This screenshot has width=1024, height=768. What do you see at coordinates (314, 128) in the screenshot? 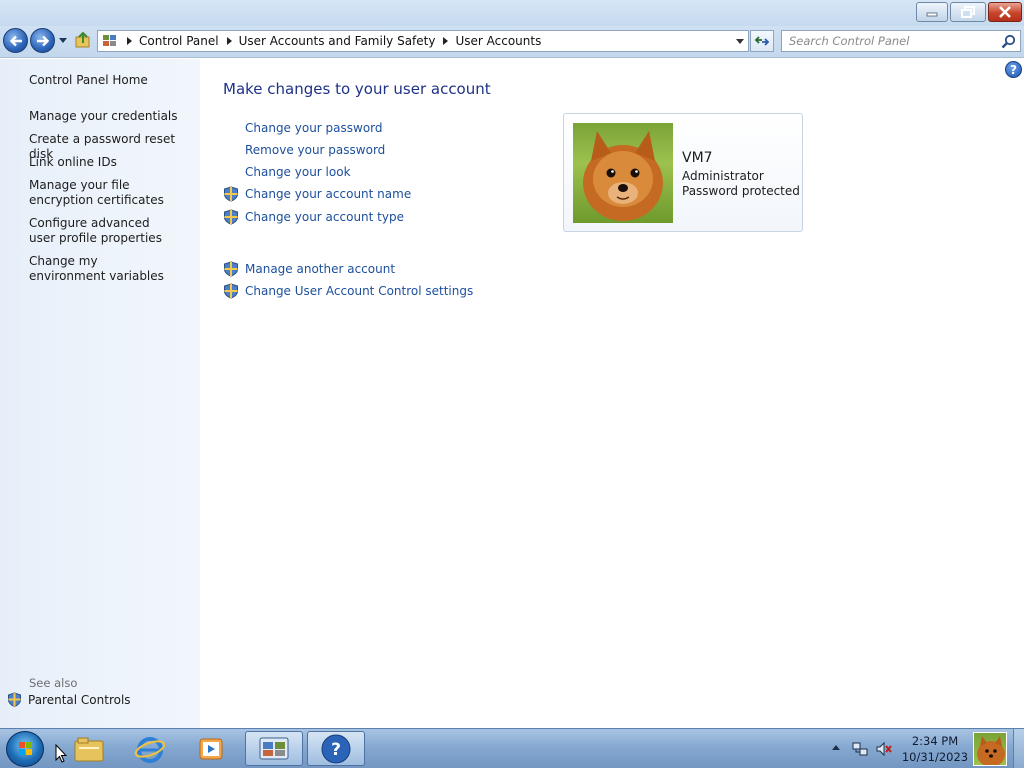
I see `change-password-label: Change your password` at bounding box center [314, 128].